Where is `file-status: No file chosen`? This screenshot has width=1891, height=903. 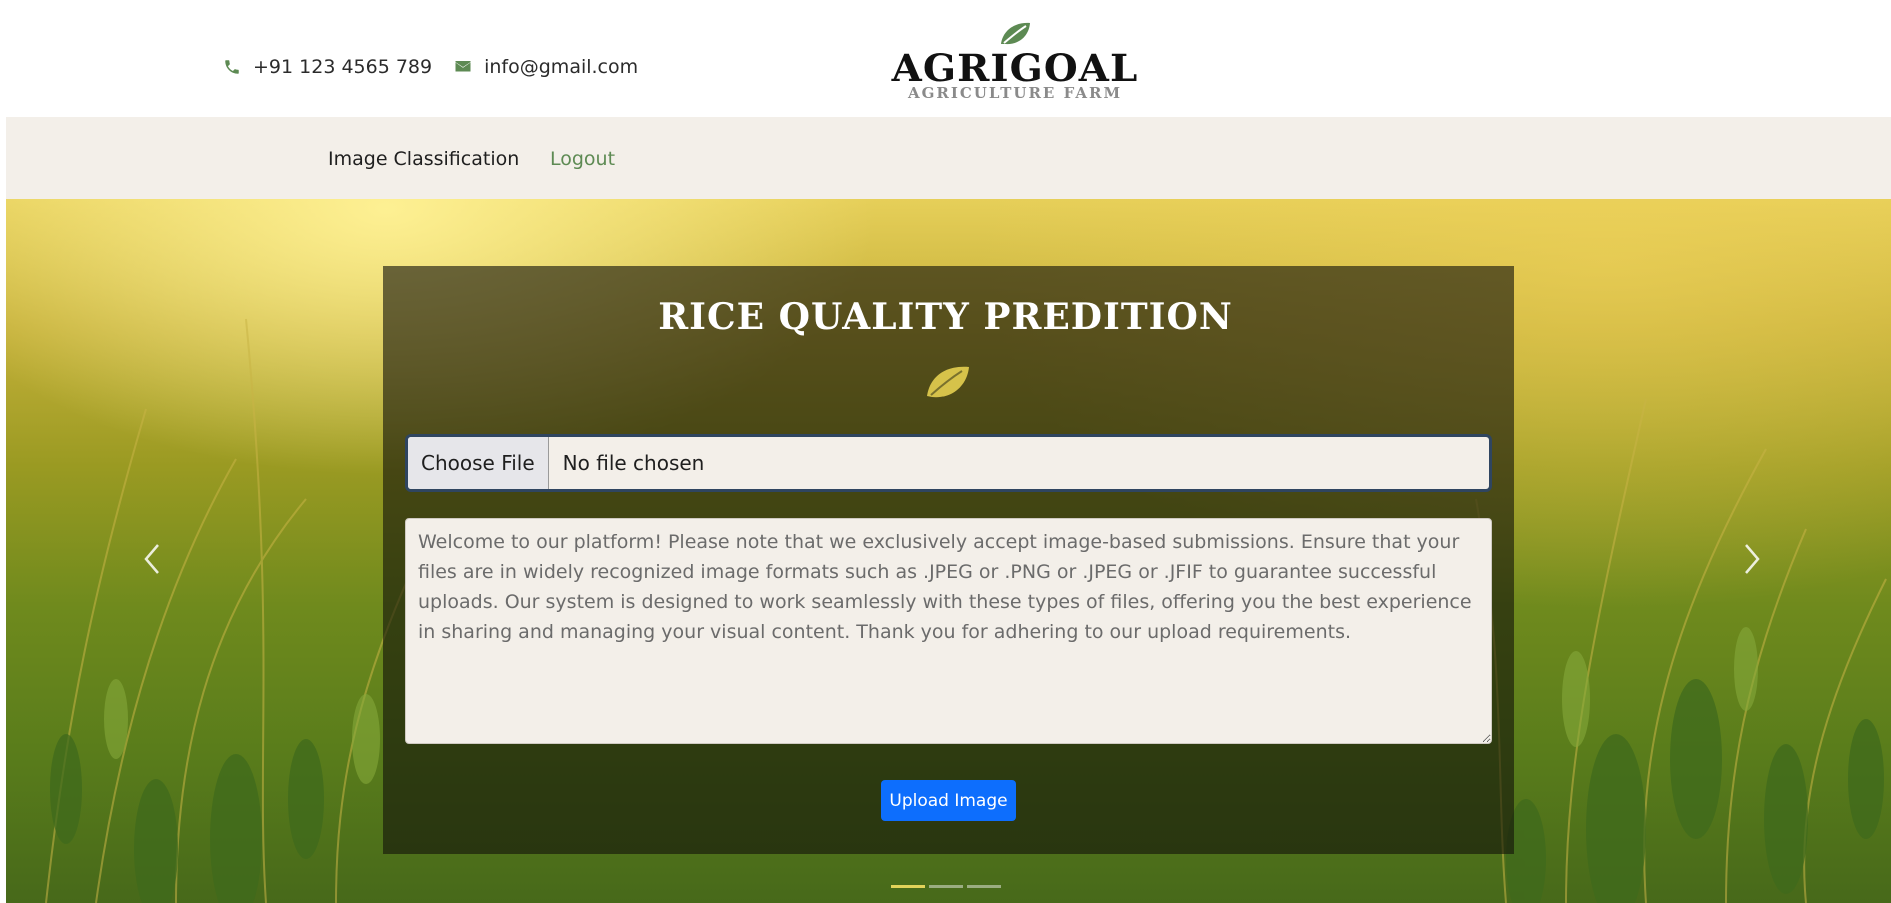 file-status: No file chosen is located at coordinates (633, 463).